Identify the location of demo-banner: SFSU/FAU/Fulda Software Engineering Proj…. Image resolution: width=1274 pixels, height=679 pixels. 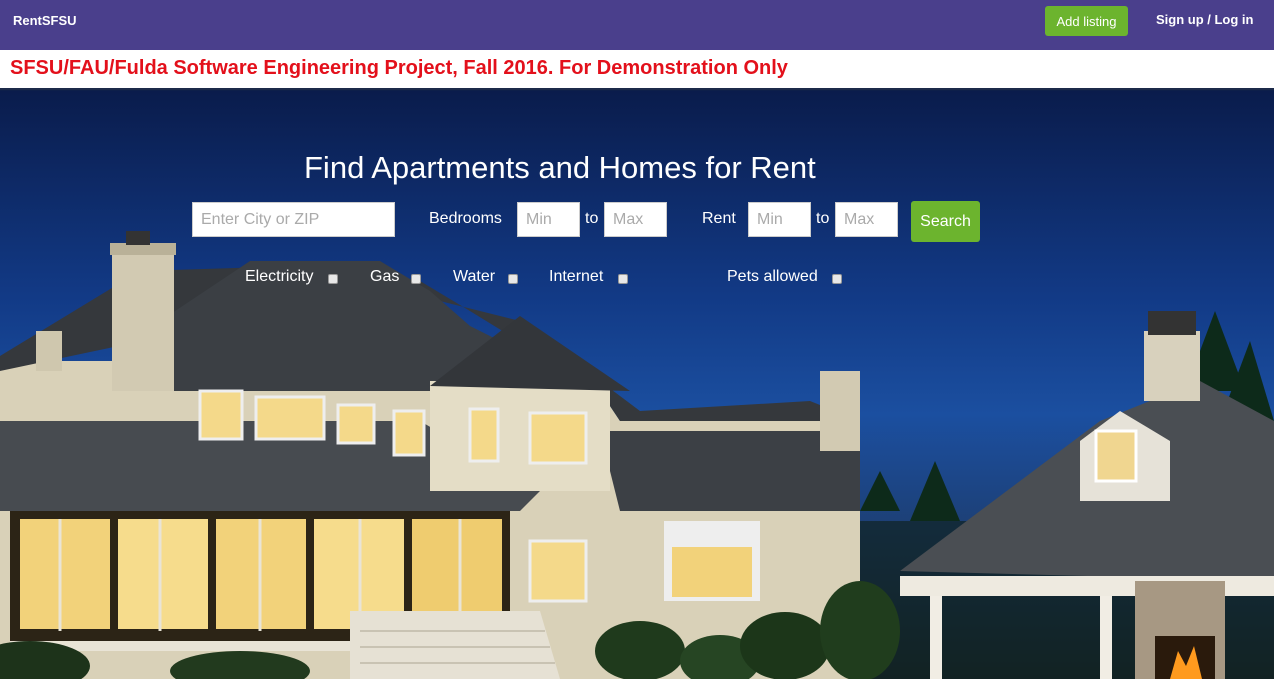
(637, 70).